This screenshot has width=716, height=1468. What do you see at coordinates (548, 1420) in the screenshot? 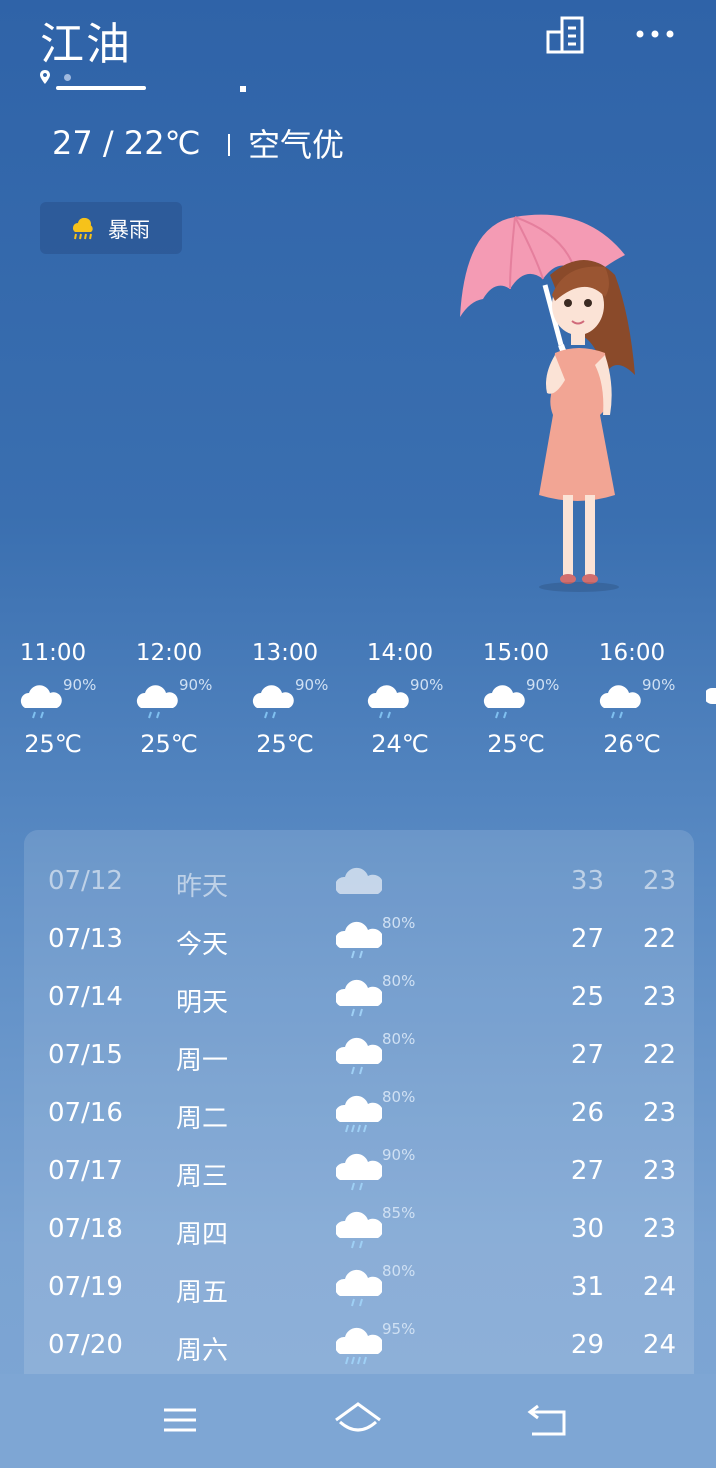
I see `back-icon` at bounding box center [548, 1420].